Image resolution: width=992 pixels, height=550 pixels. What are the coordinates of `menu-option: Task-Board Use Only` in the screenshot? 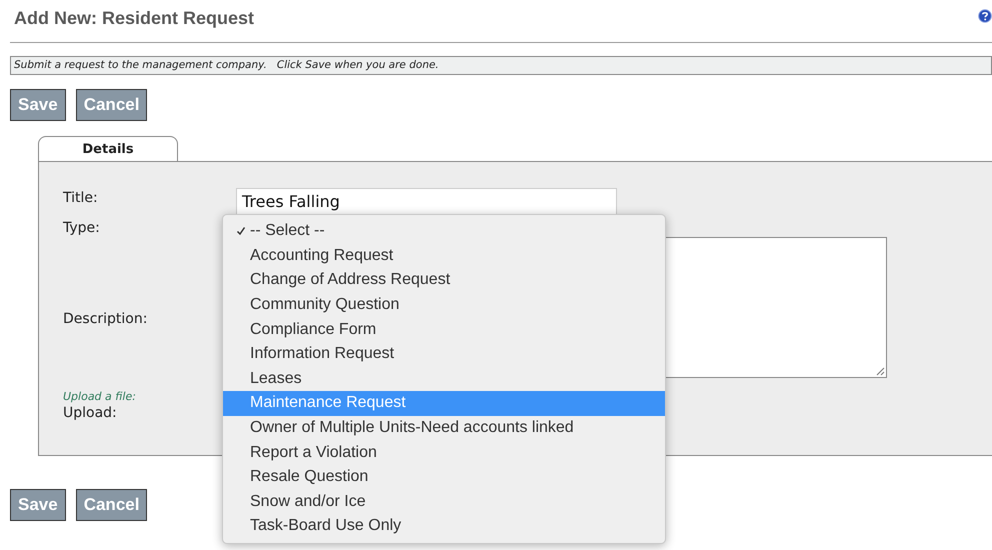 It's located at (444, 526).